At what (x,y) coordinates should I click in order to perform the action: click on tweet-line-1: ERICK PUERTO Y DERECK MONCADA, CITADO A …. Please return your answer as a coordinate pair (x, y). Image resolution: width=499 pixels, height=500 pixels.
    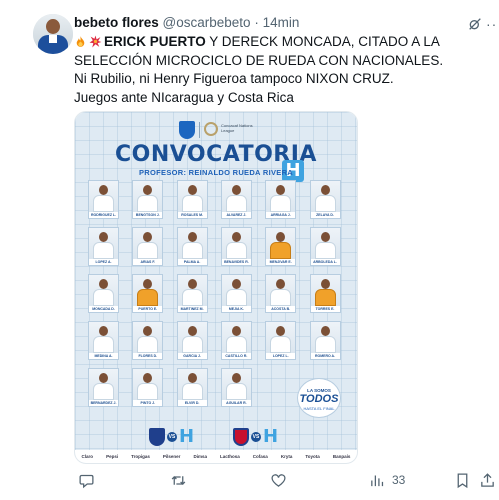
    Looking at the image, I should click on (284, 51).